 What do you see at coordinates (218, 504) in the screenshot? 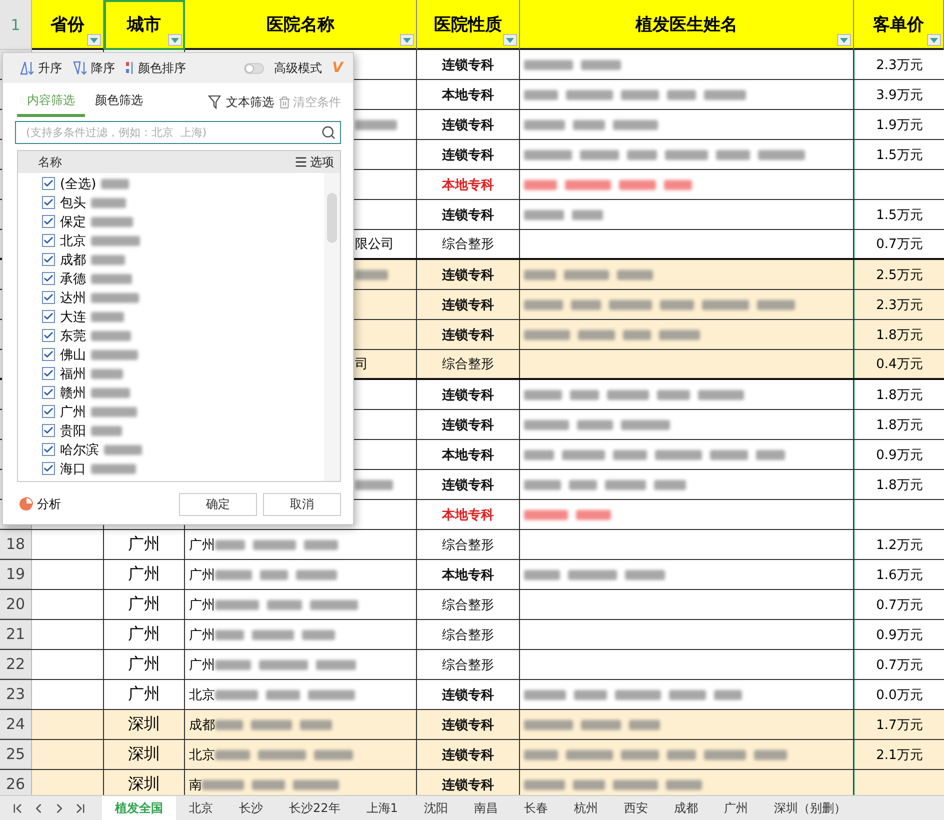
I see `ok-button: 确定` at bounding box center [218, 504].